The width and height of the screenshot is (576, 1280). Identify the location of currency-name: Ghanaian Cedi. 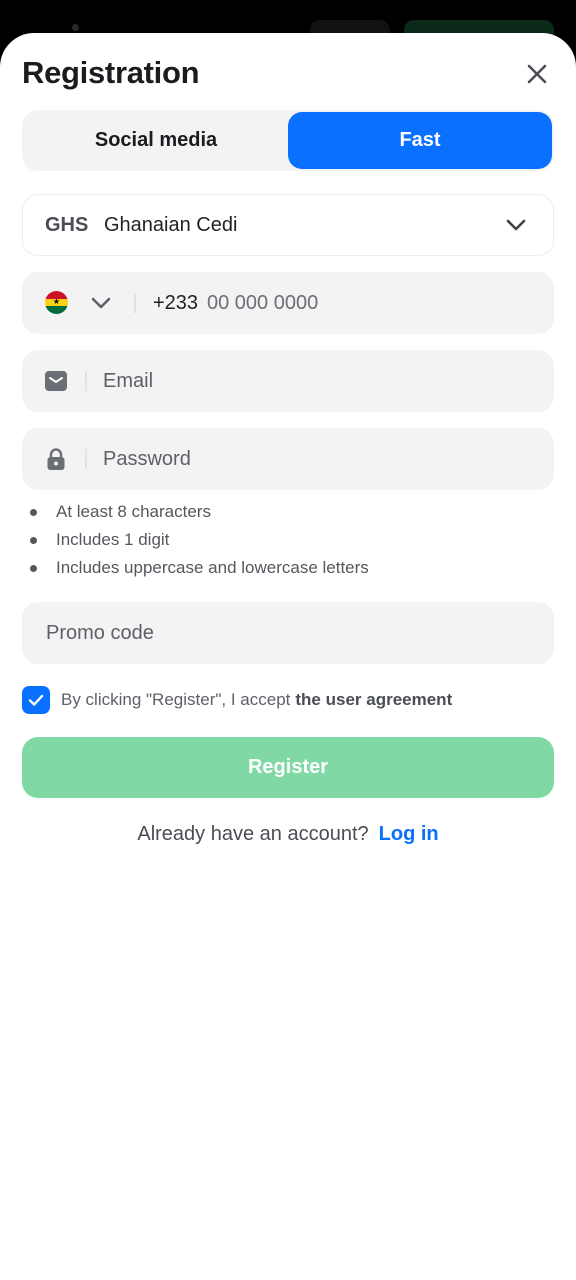
(171, 224).